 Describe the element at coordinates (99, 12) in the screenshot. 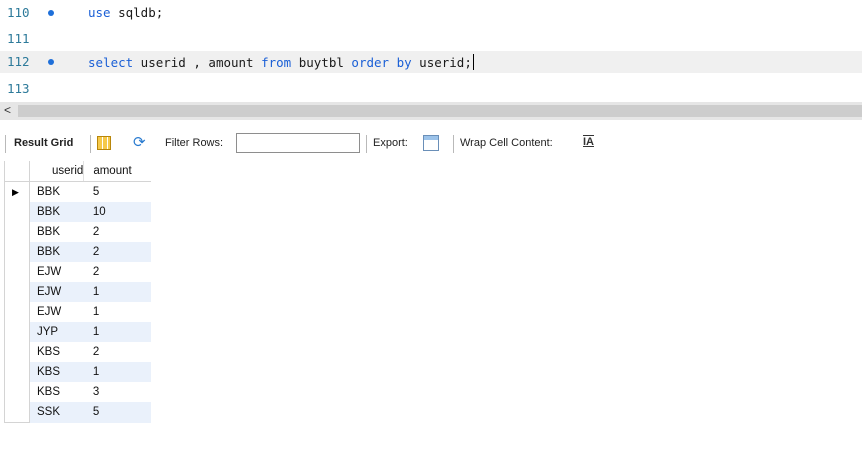

I see `keyword-use: use` at that location.